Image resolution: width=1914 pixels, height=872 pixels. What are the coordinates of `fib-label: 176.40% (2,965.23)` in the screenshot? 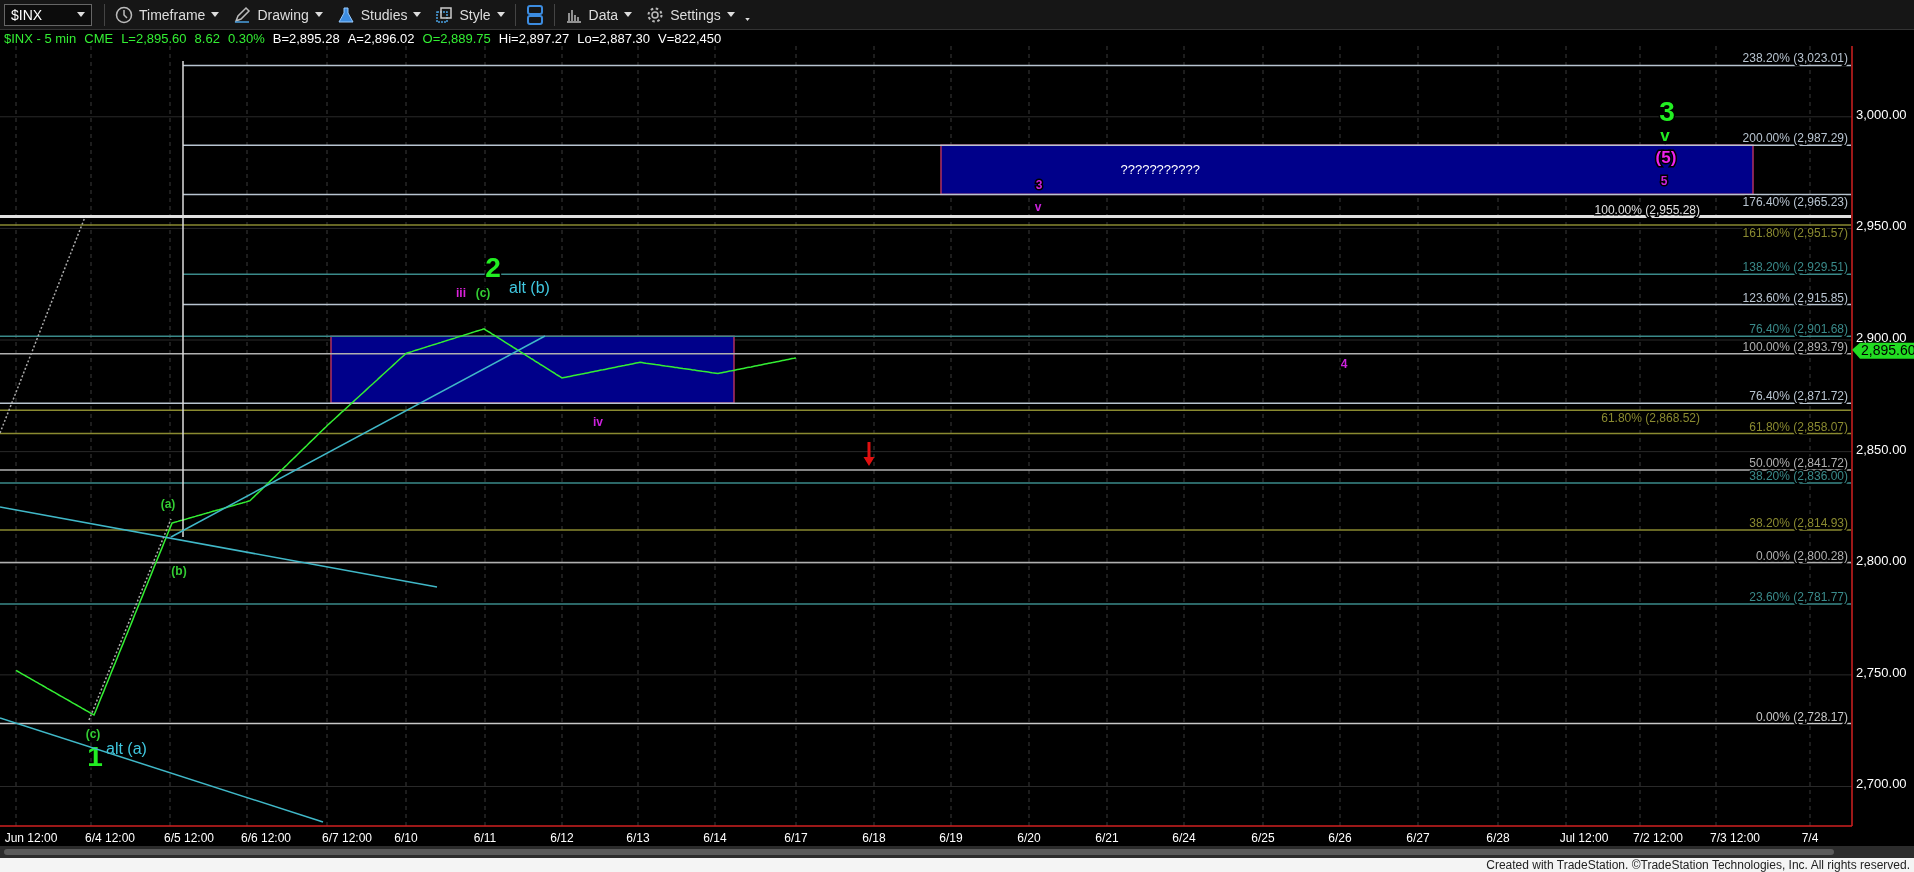 It's located at (1795, 202).